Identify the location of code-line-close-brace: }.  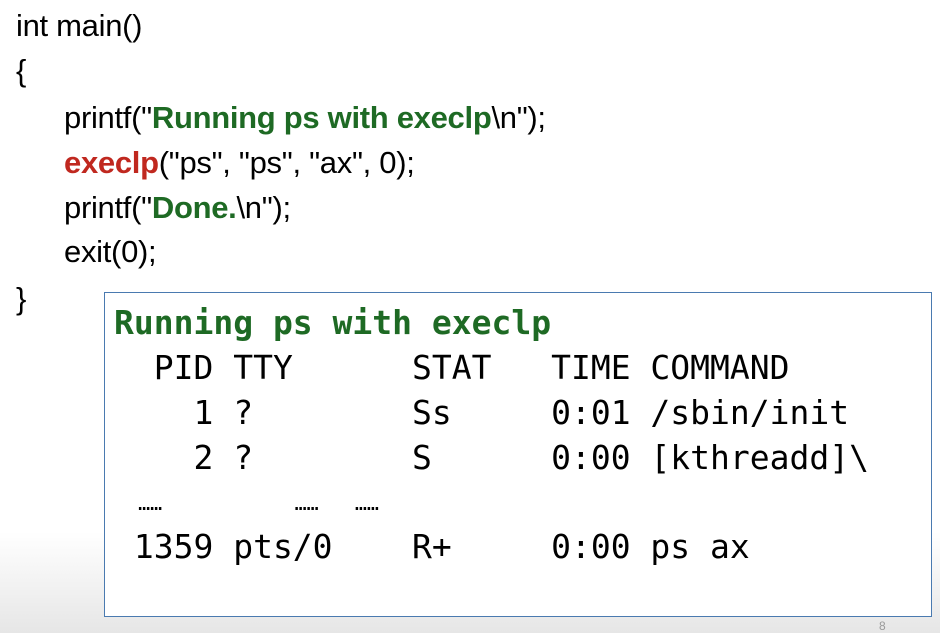
(21, 298).